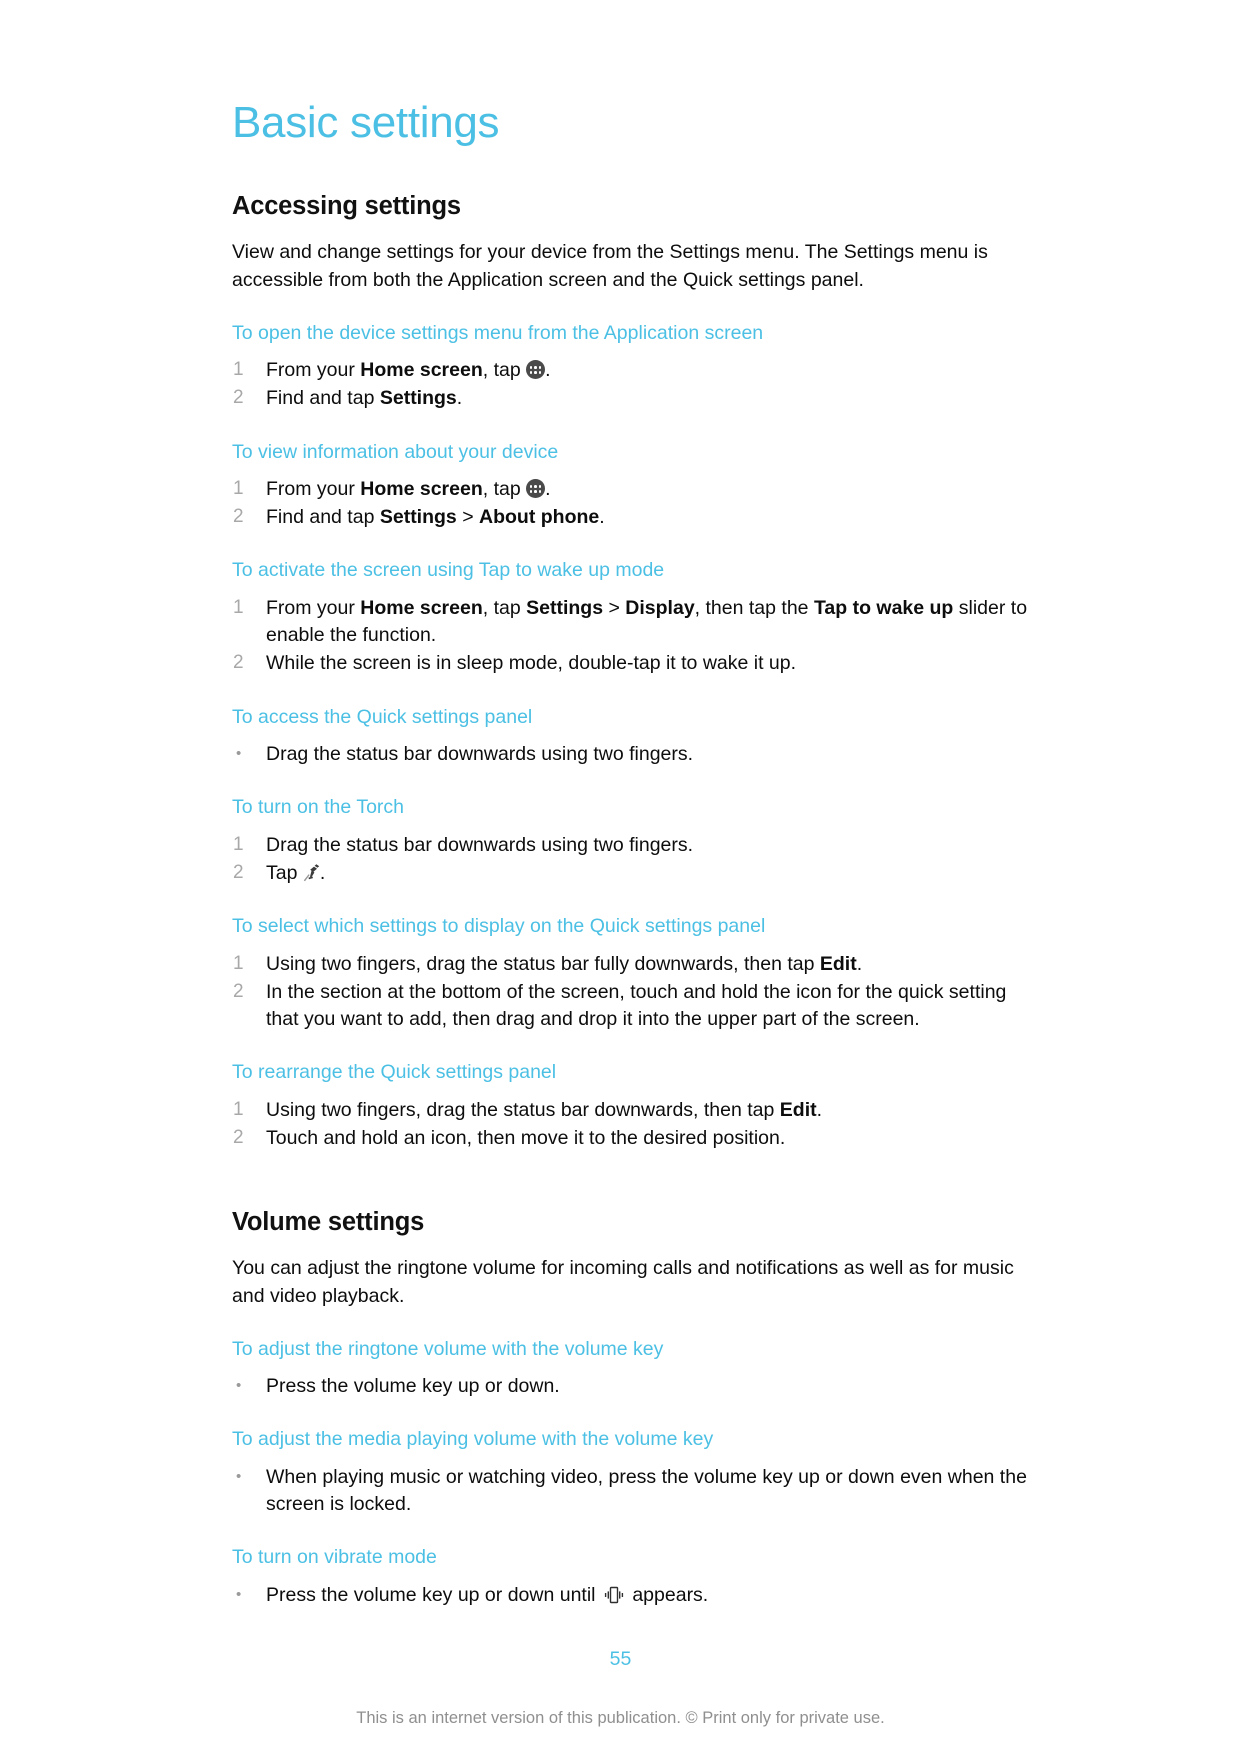 The width and height of the screenshot is (1241, 1754). What do you see at coordinates (328, 1222) in the screenshot?
I see `section-heading-volume: Volume settings` at bounding box center [328, 1222].